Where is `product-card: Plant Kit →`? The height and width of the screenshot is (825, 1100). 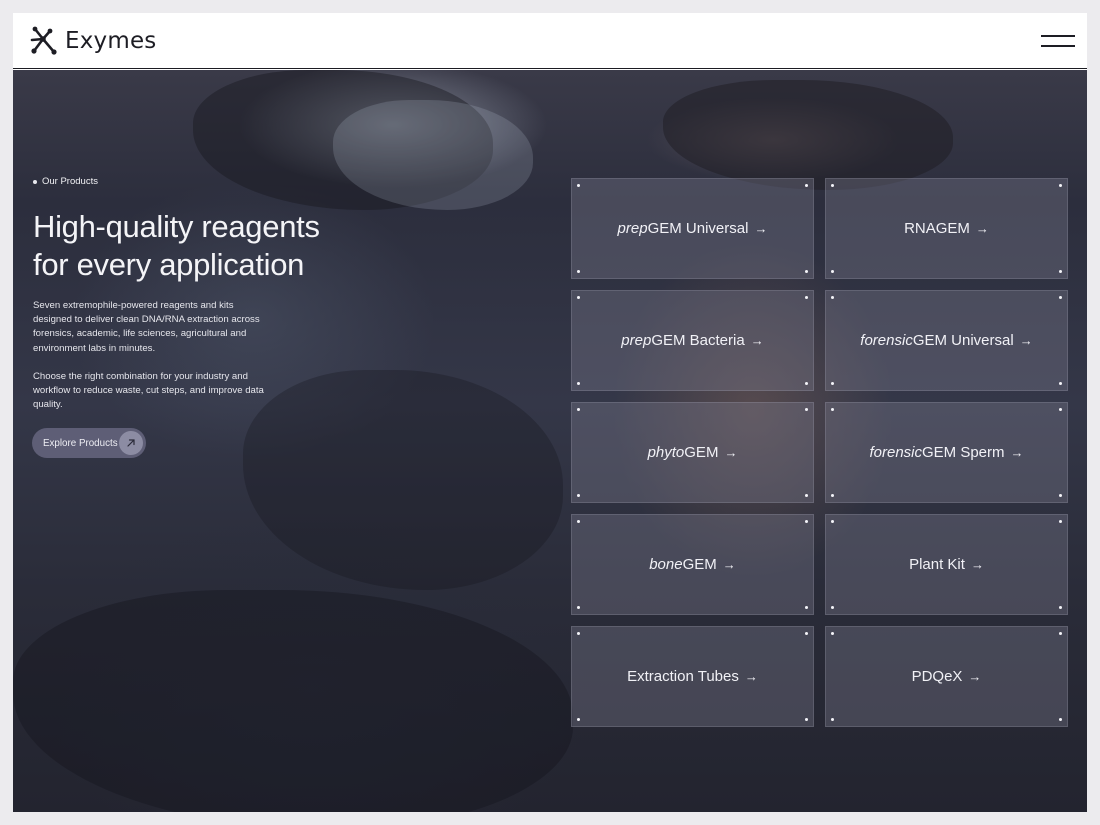 product-card: Plant Kit → is located at coordinates (946, 564).